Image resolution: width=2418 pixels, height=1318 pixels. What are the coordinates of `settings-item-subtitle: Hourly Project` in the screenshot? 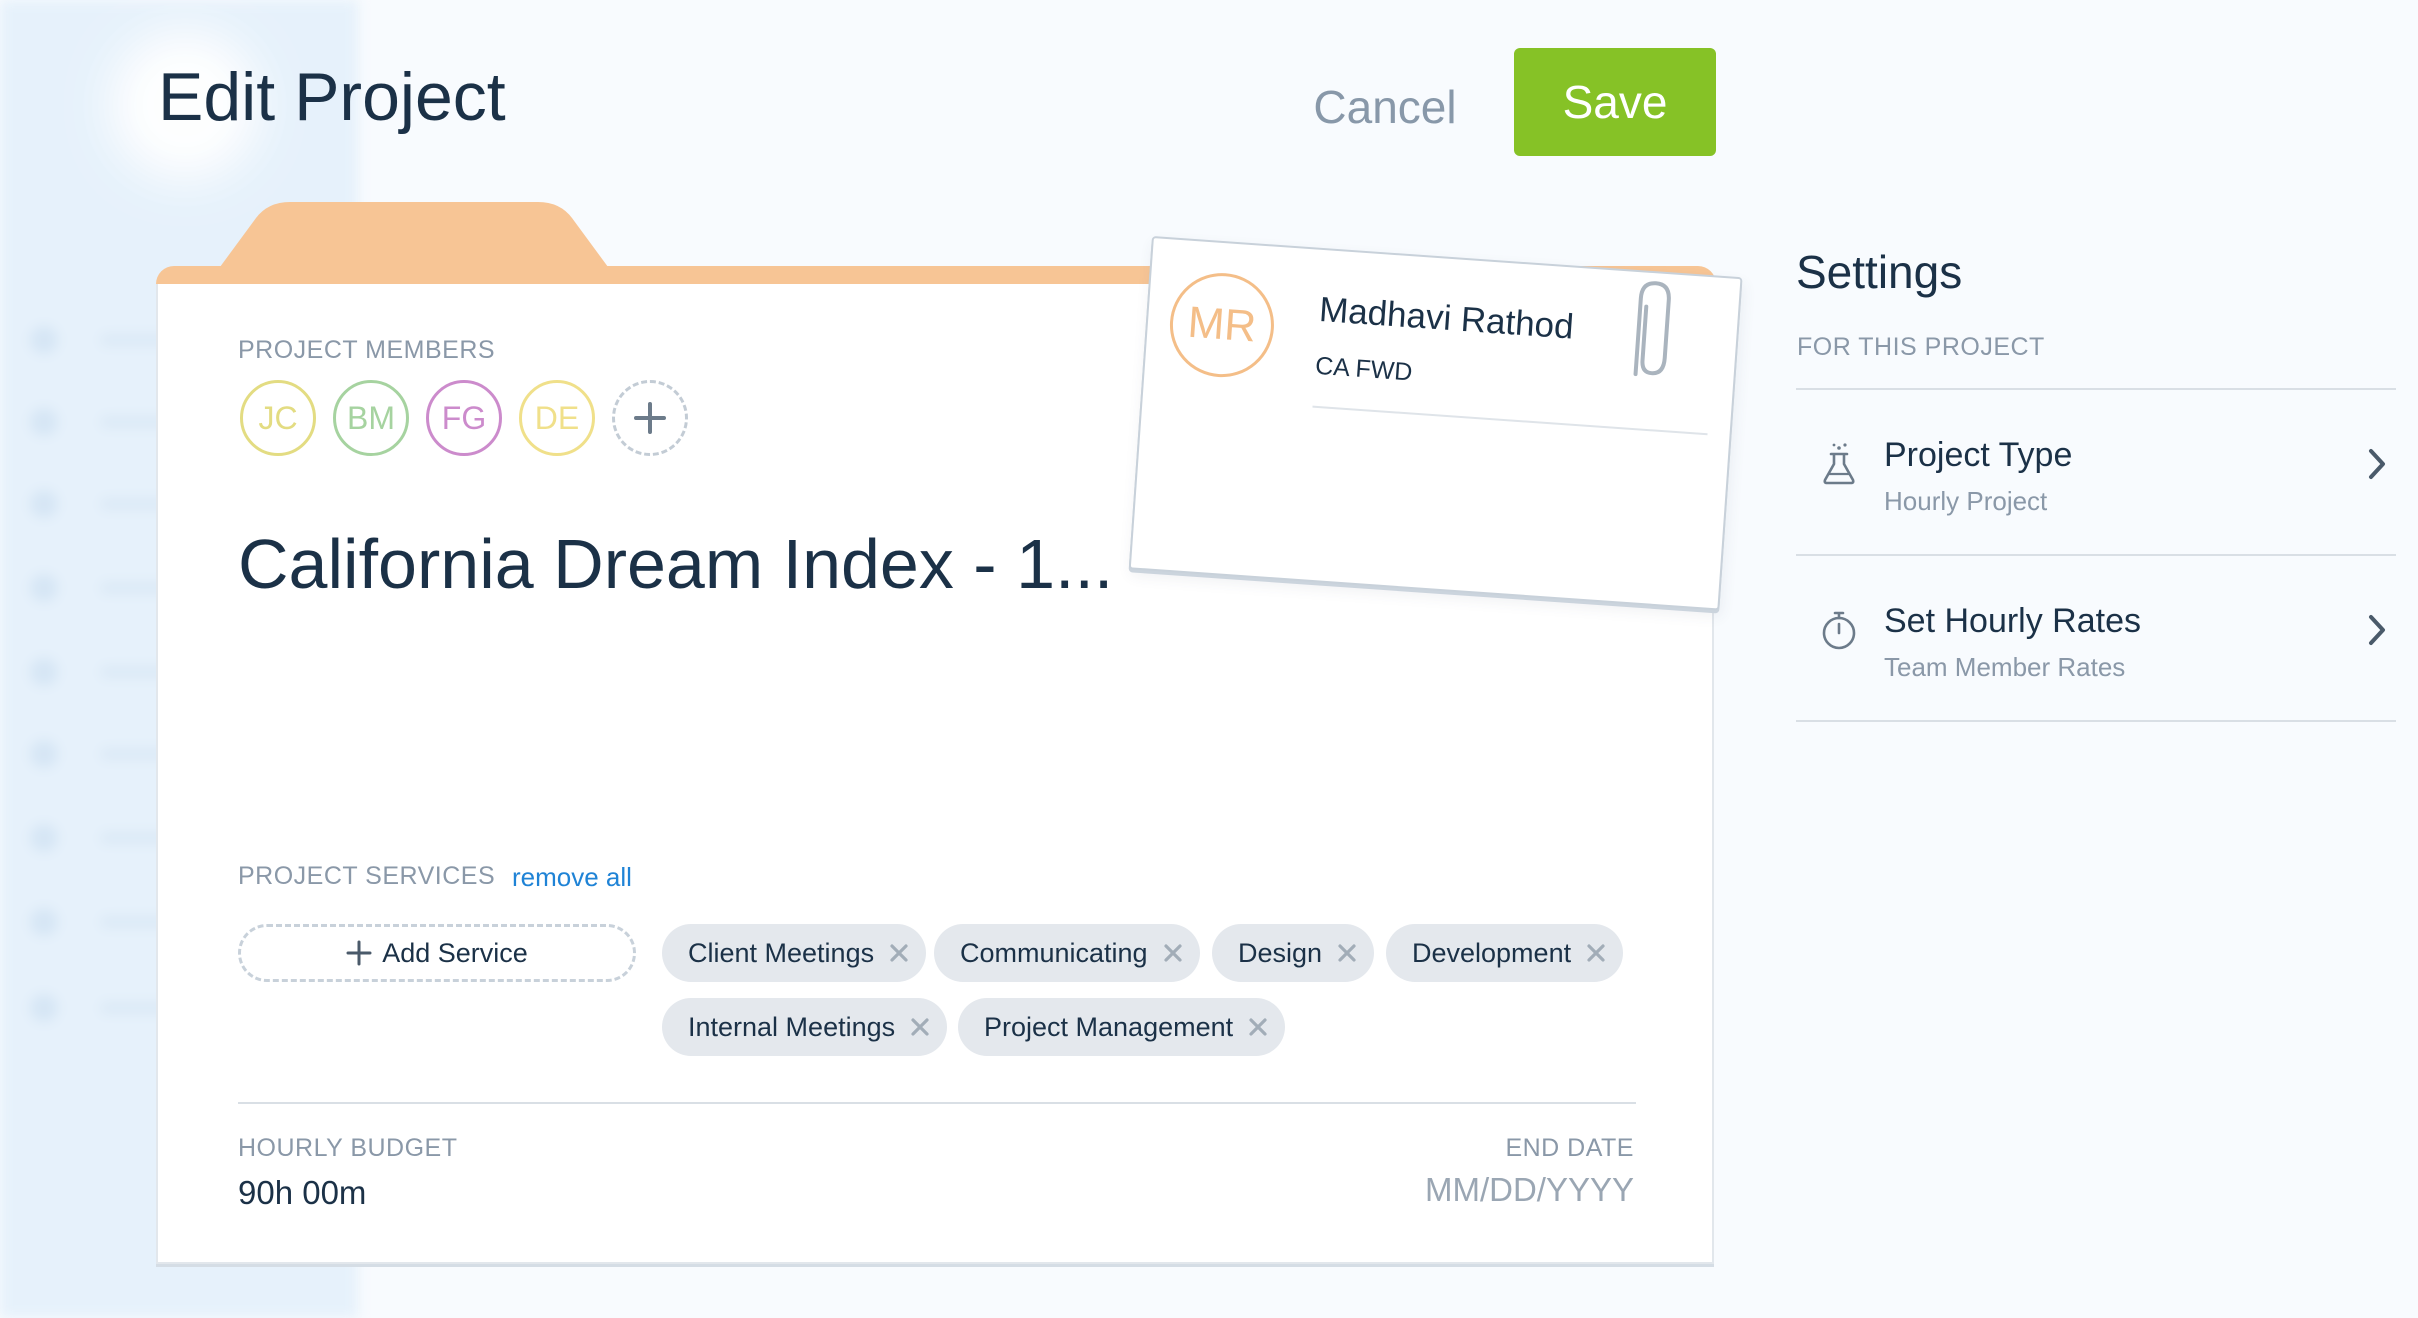 It's located at (1966, 501).